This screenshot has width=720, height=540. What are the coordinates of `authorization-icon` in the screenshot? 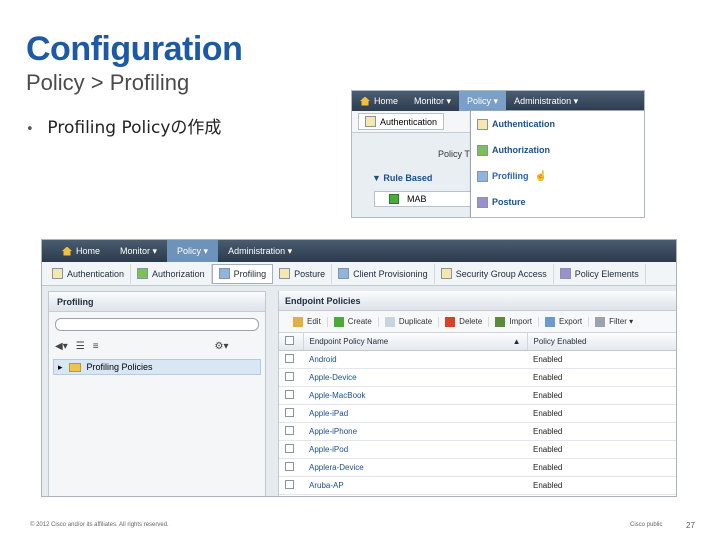 It's located at (482, 150).